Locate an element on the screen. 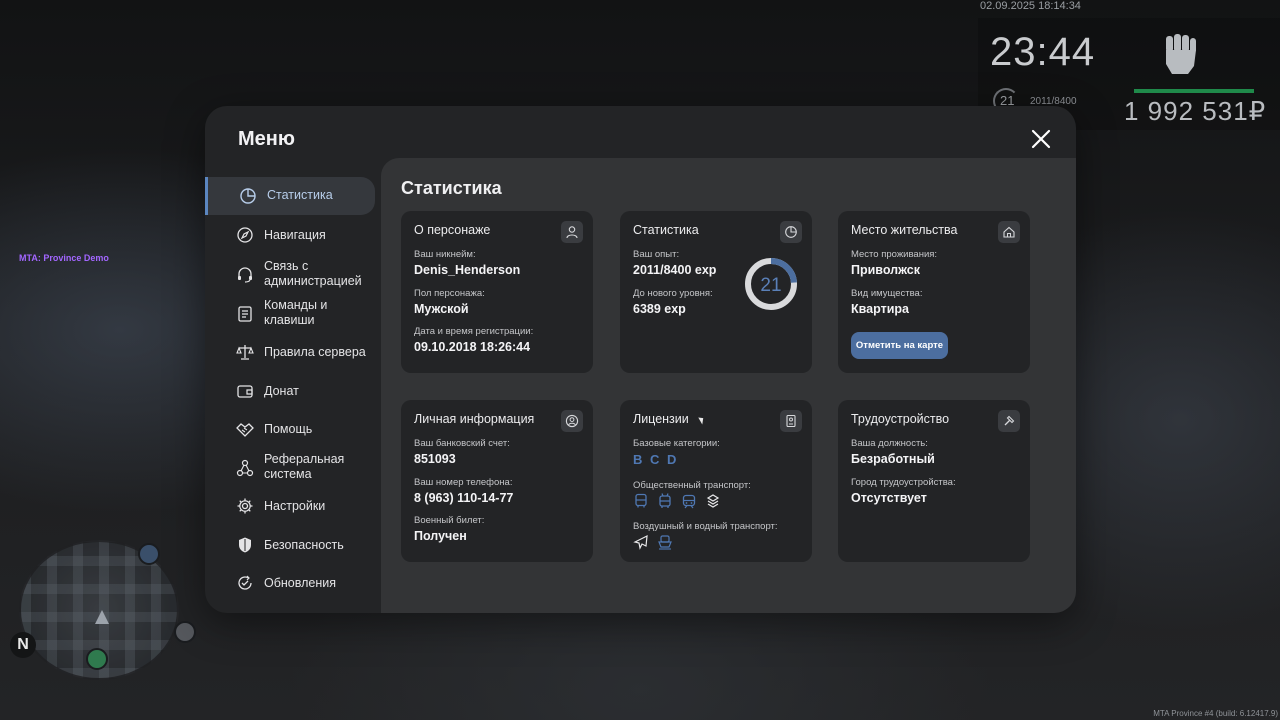 This screenshot has height=720, width=1280. sidebar-item-label: Команды и клавиши is located at coordinates (296, 312).